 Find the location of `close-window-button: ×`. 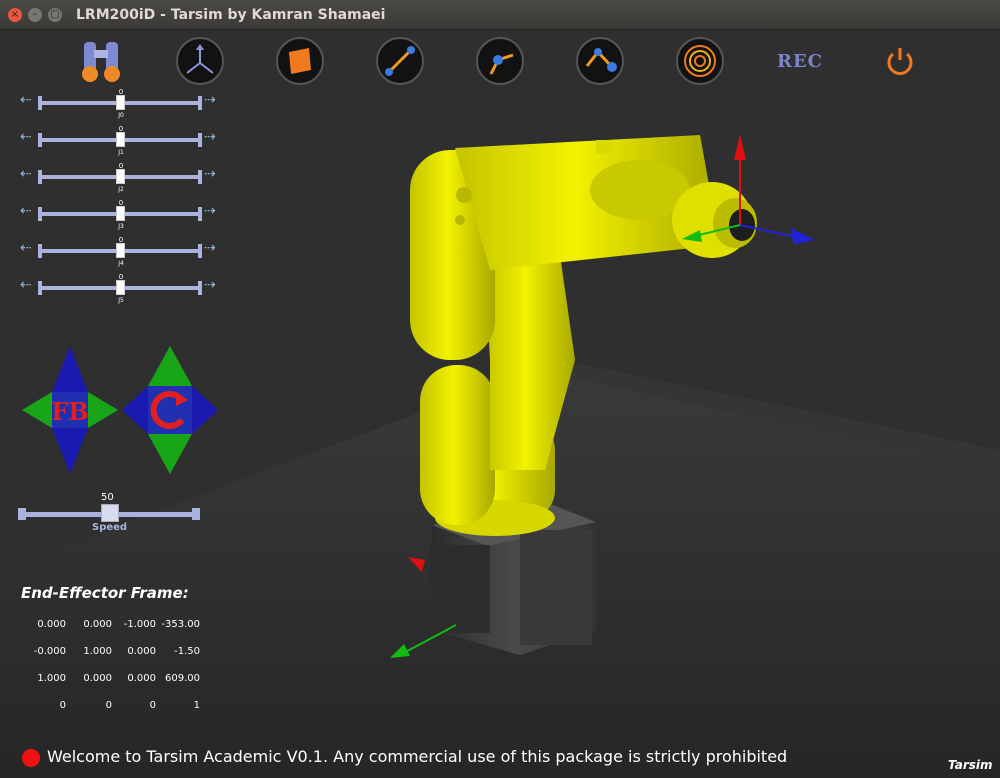

close-window-button: × is located at coordinates (15, 14).